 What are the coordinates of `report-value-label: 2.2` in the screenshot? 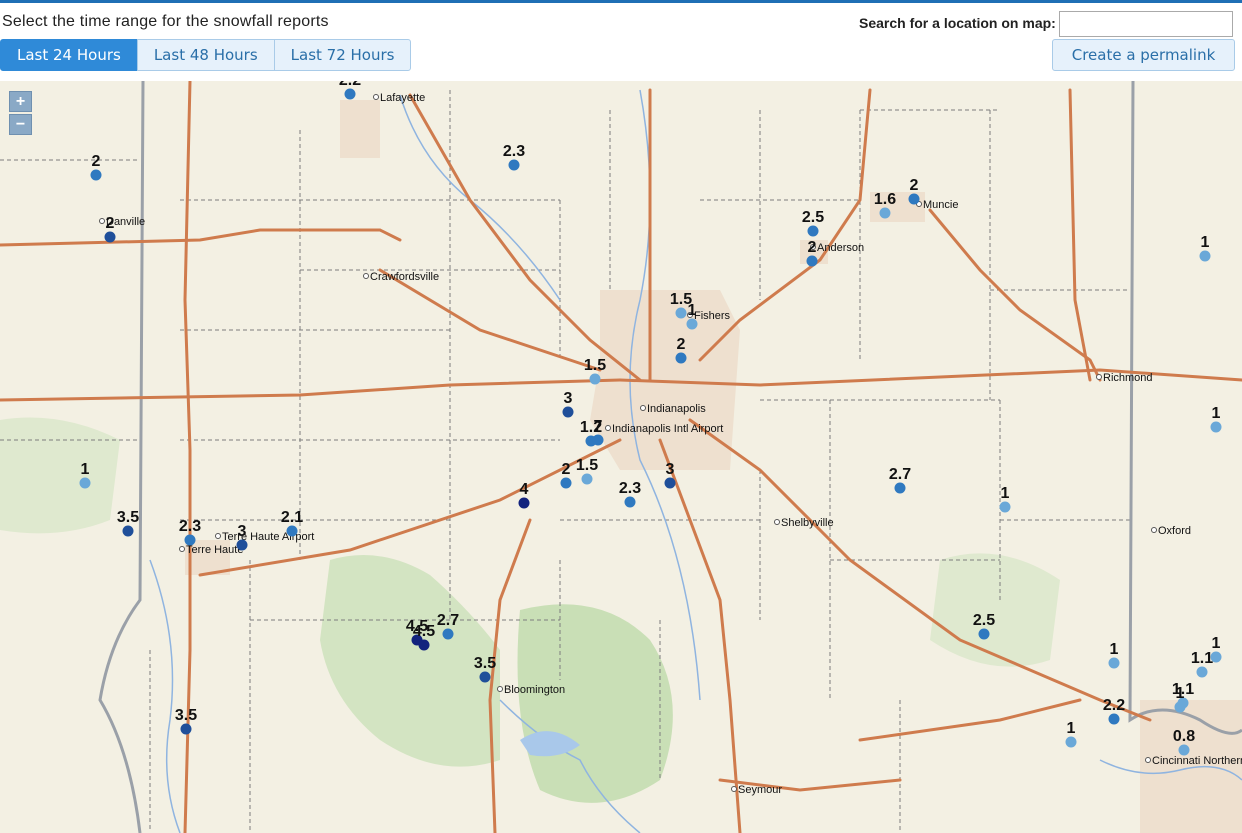 It's located at (1114, 705).